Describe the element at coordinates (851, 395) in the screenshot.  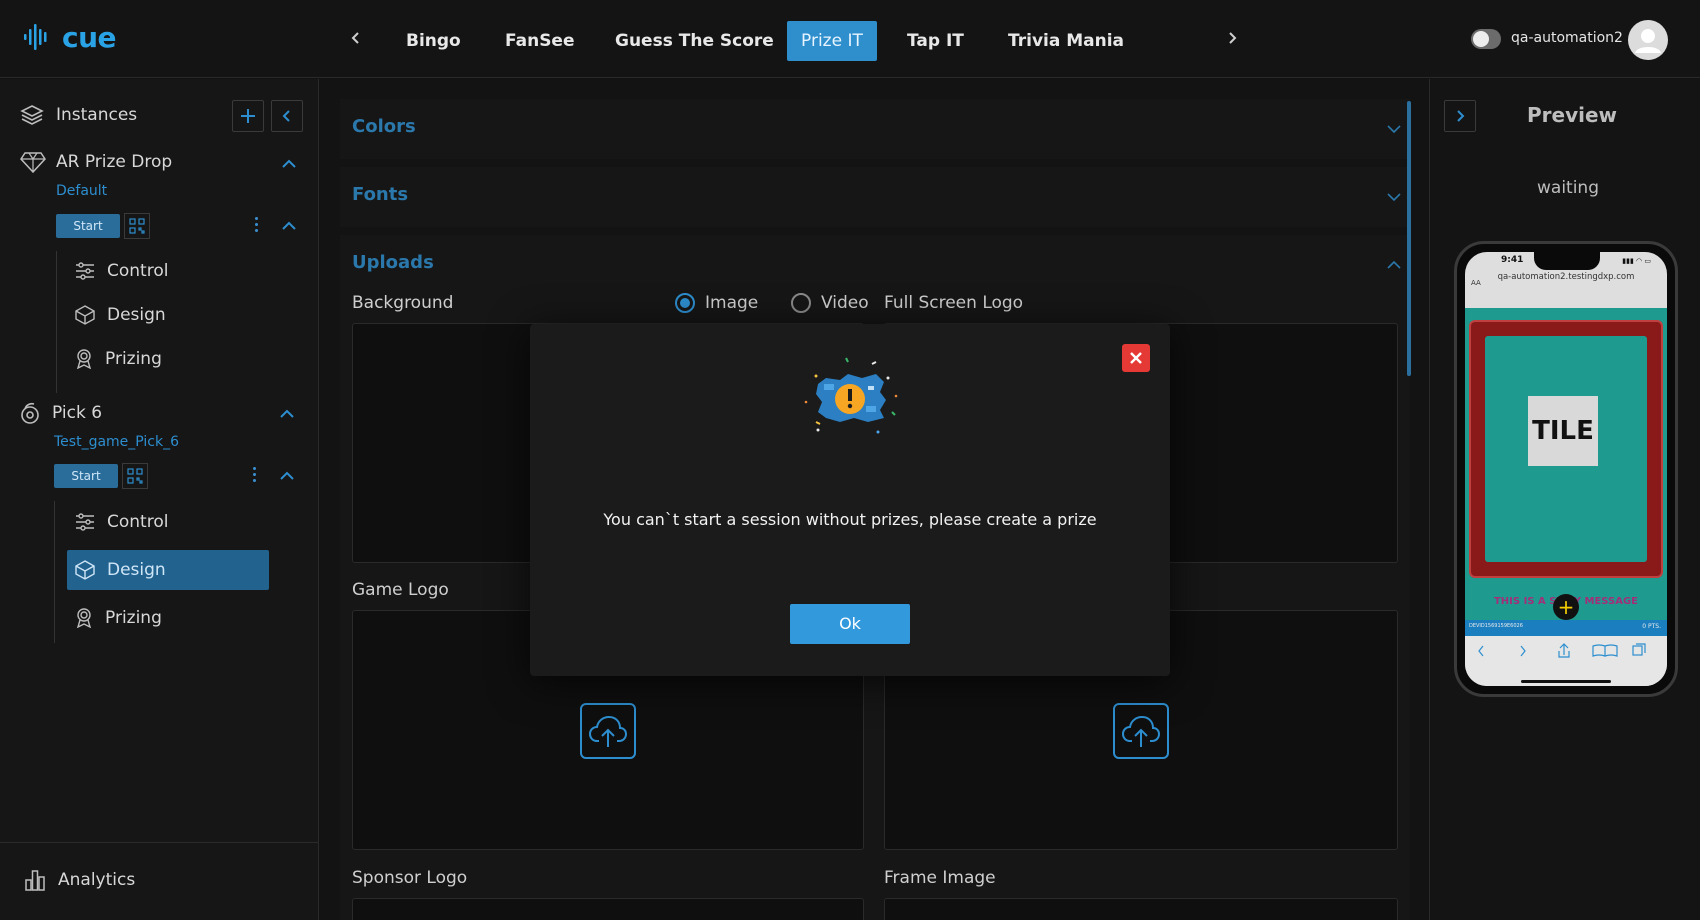
I see `warning-illustration-icon` at that location.